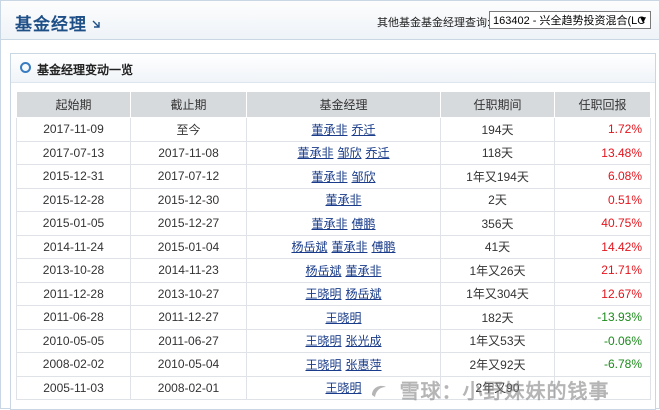 The image size is (660, 410). What do you see at coordinates (643, 20) in the screenshot?
I see `dropdown-arrow-icon: ▼` at bounding box center [643, 20].